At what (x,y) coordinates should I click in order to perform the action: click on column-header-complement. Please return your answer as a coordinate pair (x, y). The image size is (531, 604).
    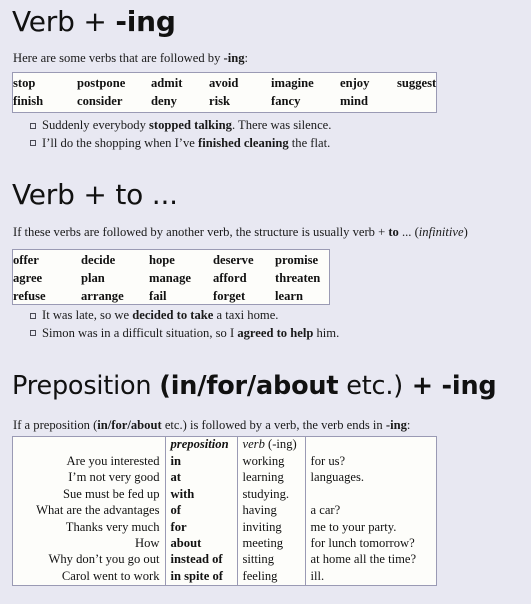
    Looking at the image, I should click on (370, 445).